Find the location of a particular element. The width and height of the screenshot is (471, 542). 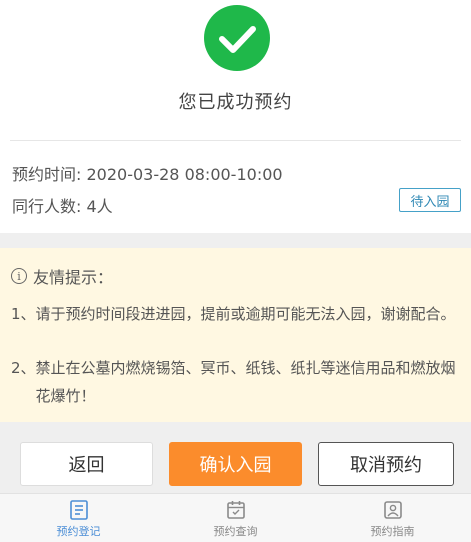

tip-item: 2、 禁止在公墓内燃烧锡箔、冥币、纸钱、纸扎等迷信用品和燃放烟花爆竹！ is located at coordinates (235, 382).